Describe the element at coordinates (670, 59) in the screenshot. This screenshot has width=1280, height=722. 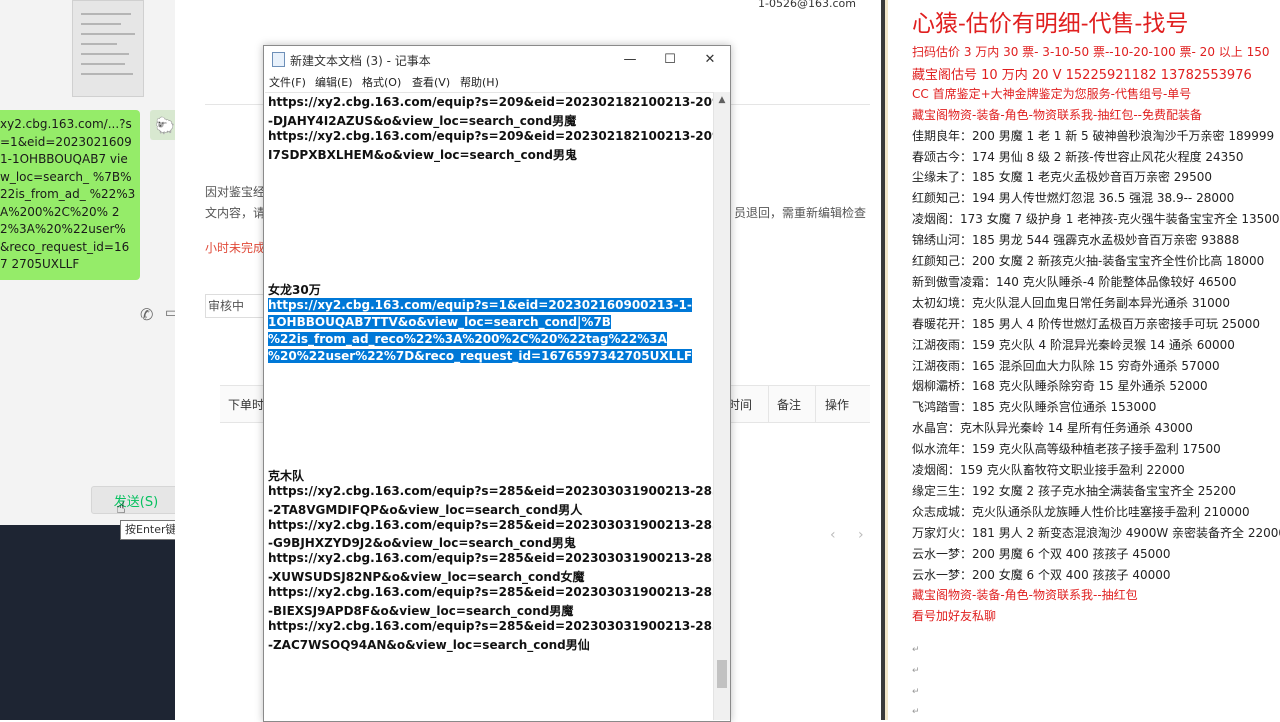
I see `maximize-button: ☐` at that location.